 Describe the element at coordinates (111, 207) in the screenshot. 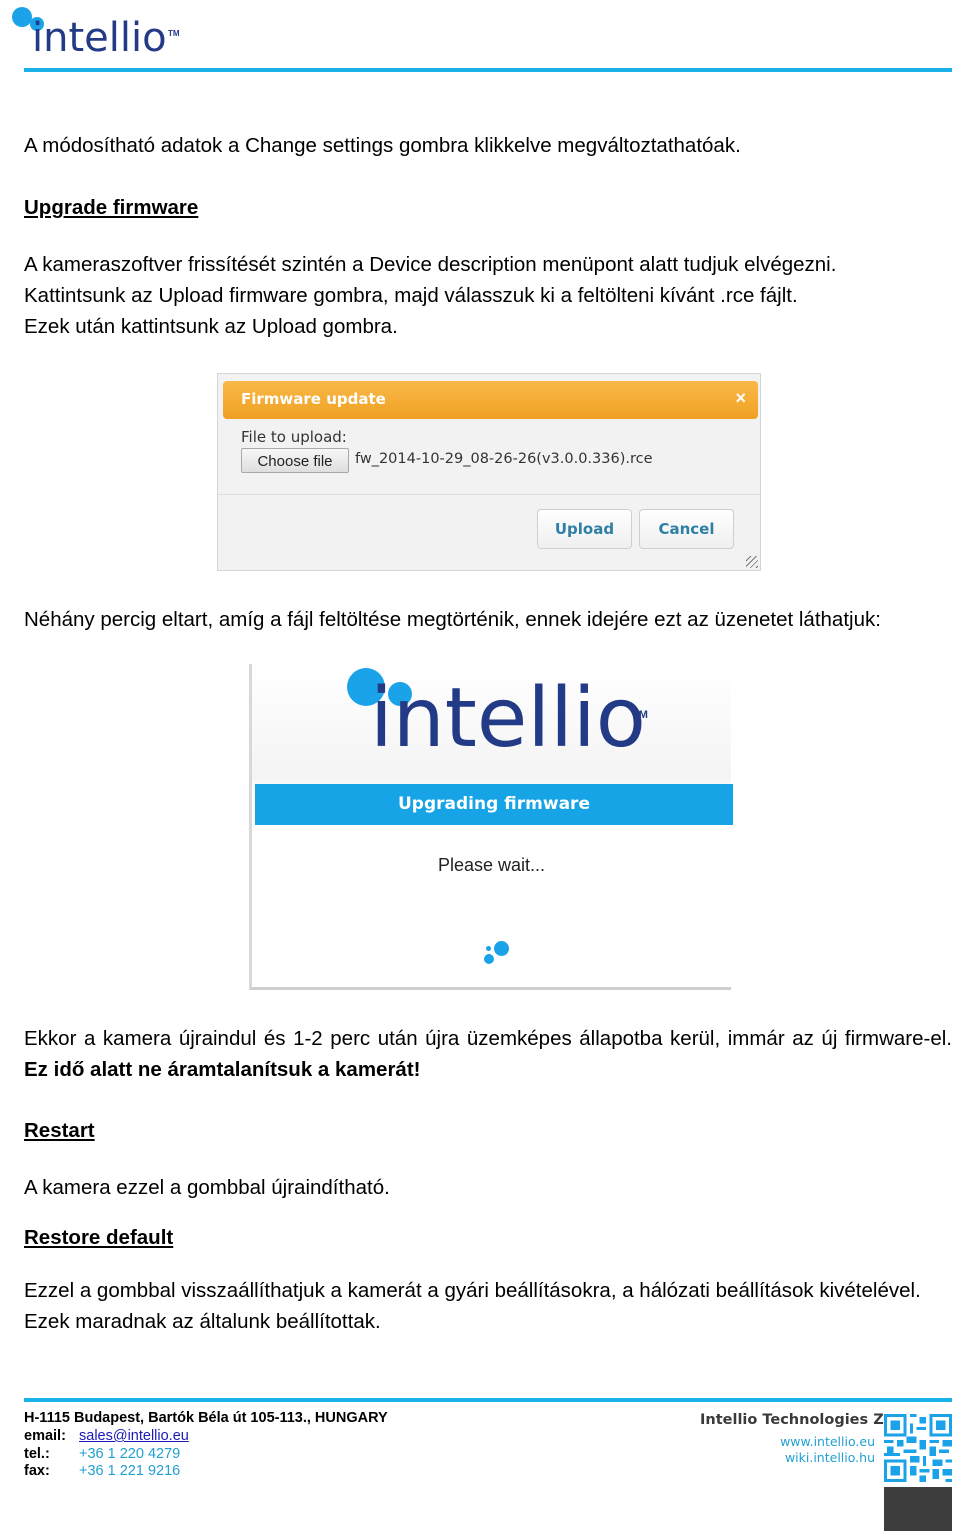

I see `heading-upgrade-firmware: Upgrade firmware` at that location.